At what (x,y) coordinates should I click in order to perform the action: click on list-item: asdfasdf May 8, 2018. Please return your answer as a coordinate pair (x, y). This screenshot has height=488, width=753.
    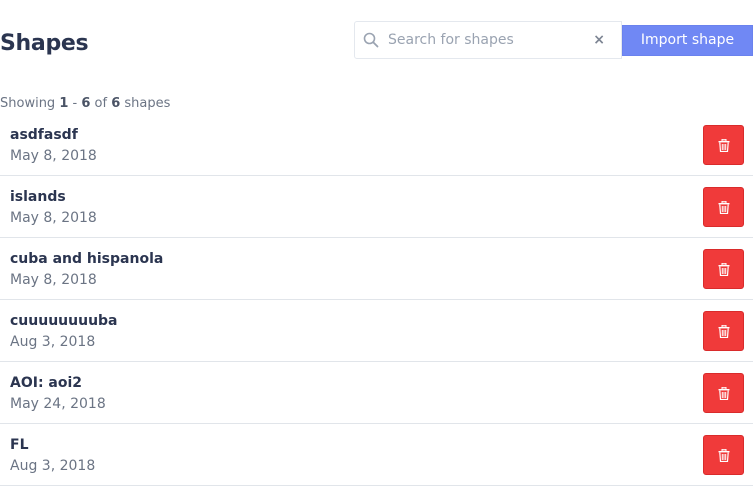
    Looking at the image, I should click on (376, 145).